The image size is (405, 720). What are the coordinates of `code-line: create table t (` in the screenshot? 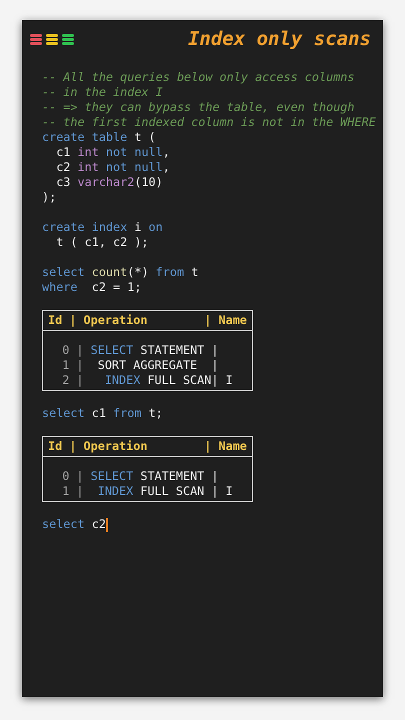 It's located at (99, 137).